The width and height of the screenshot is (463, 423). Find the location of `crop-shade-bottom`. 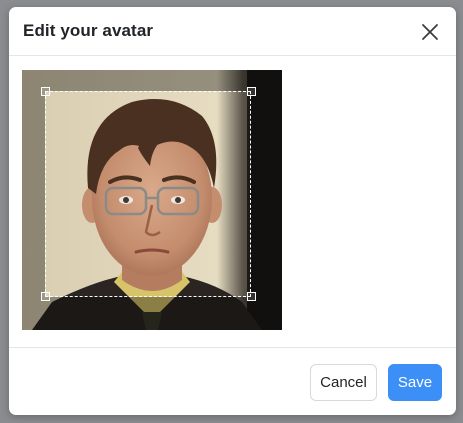

crop-shade-bottom is located at coordinates (152, 313).